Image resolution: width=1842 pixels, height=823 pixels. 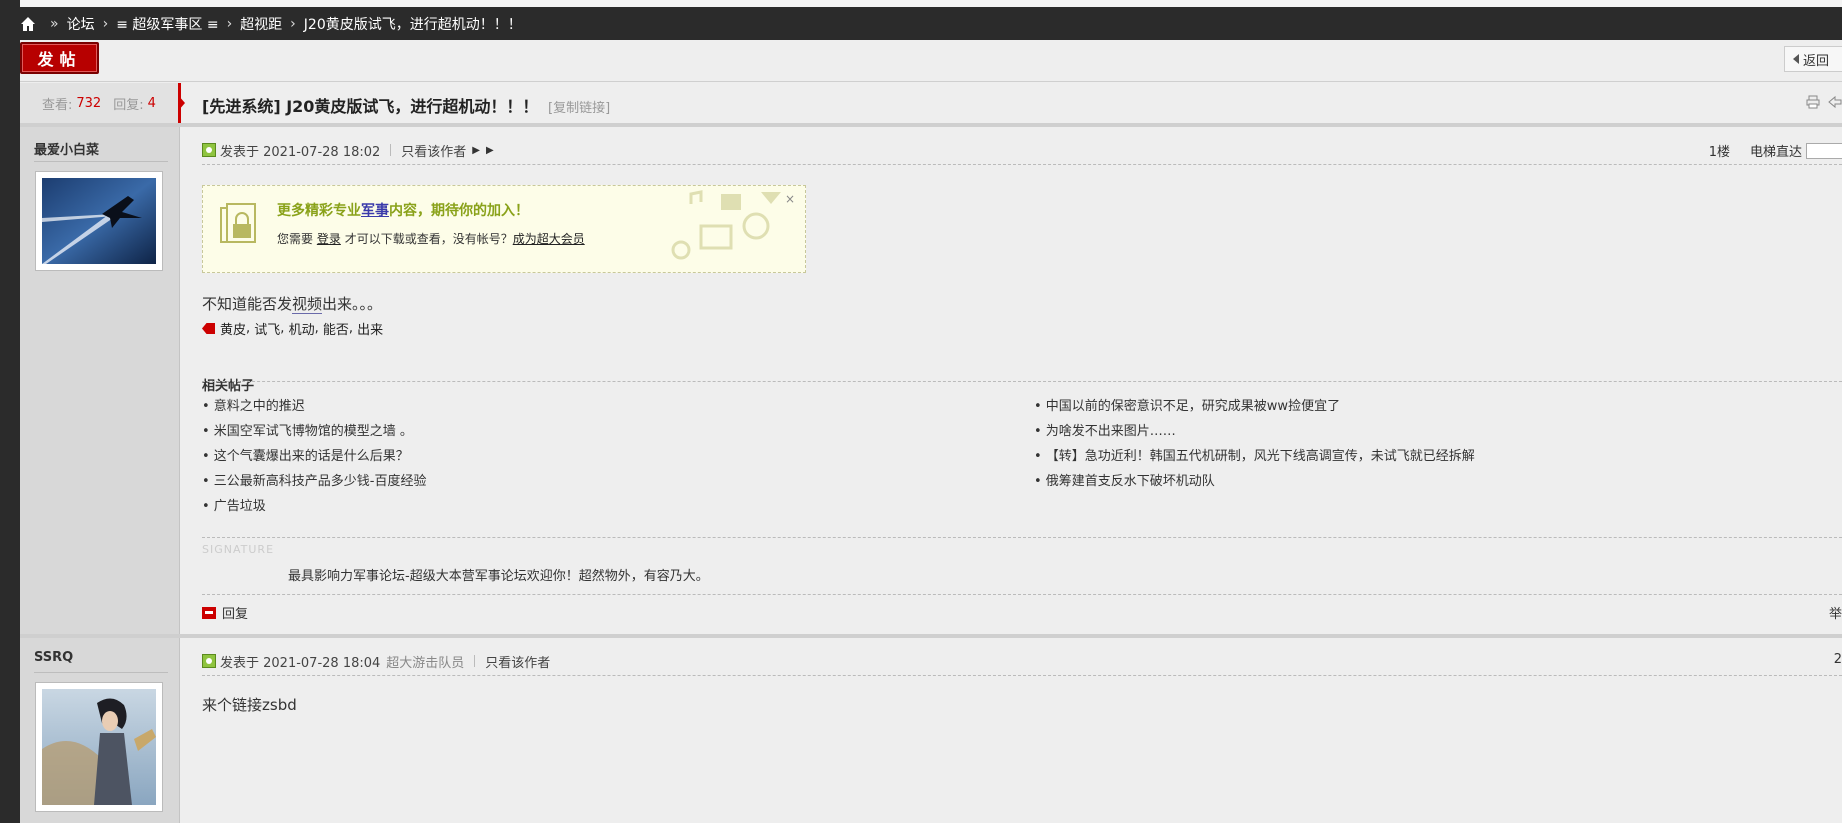 I want to click on author-name: 最爱小白菜, so click(x=66, y=148).